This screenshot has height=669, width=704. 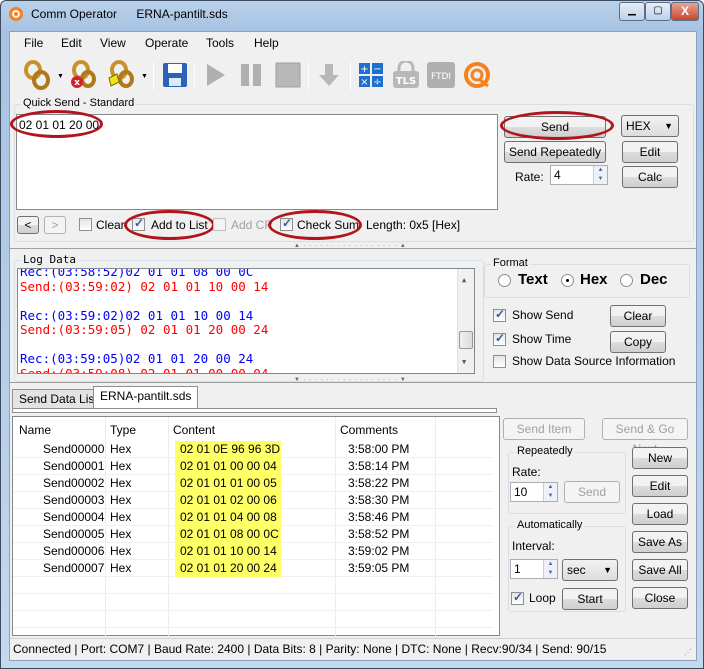 I want to click on connect-icon, so click(x=37, y=75).